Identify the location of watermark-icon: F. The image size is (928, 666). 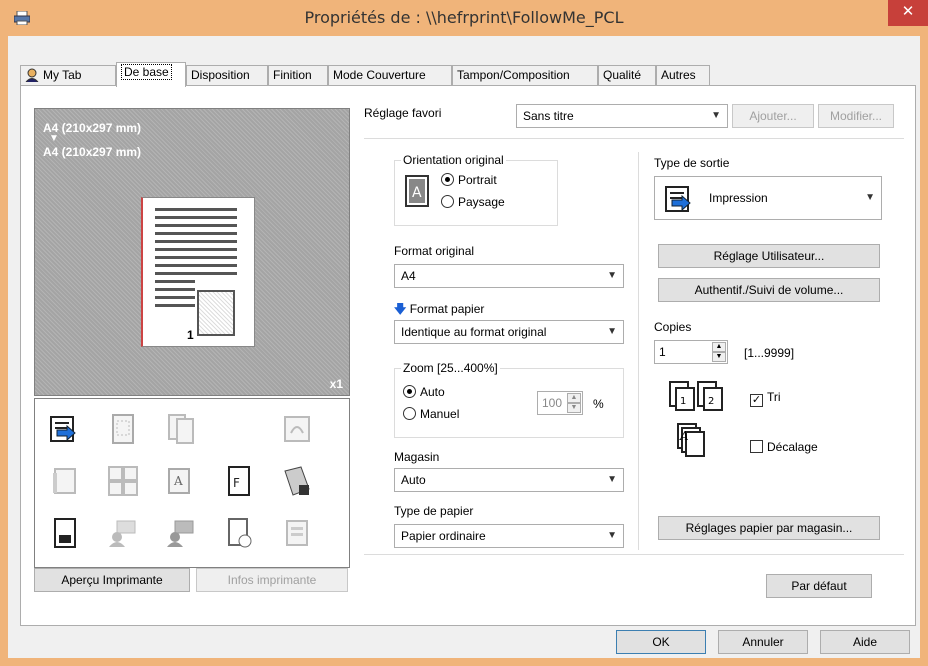
(239, 481).